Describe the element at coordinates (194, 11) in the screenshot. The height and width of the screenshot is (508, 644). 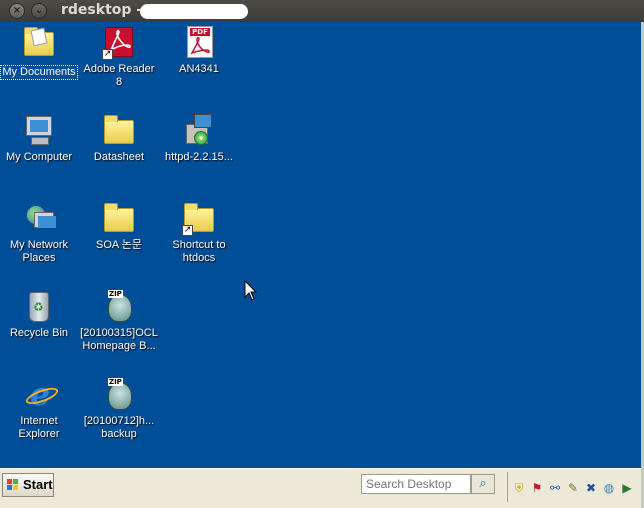
I see `redacted-hostname` at that location.